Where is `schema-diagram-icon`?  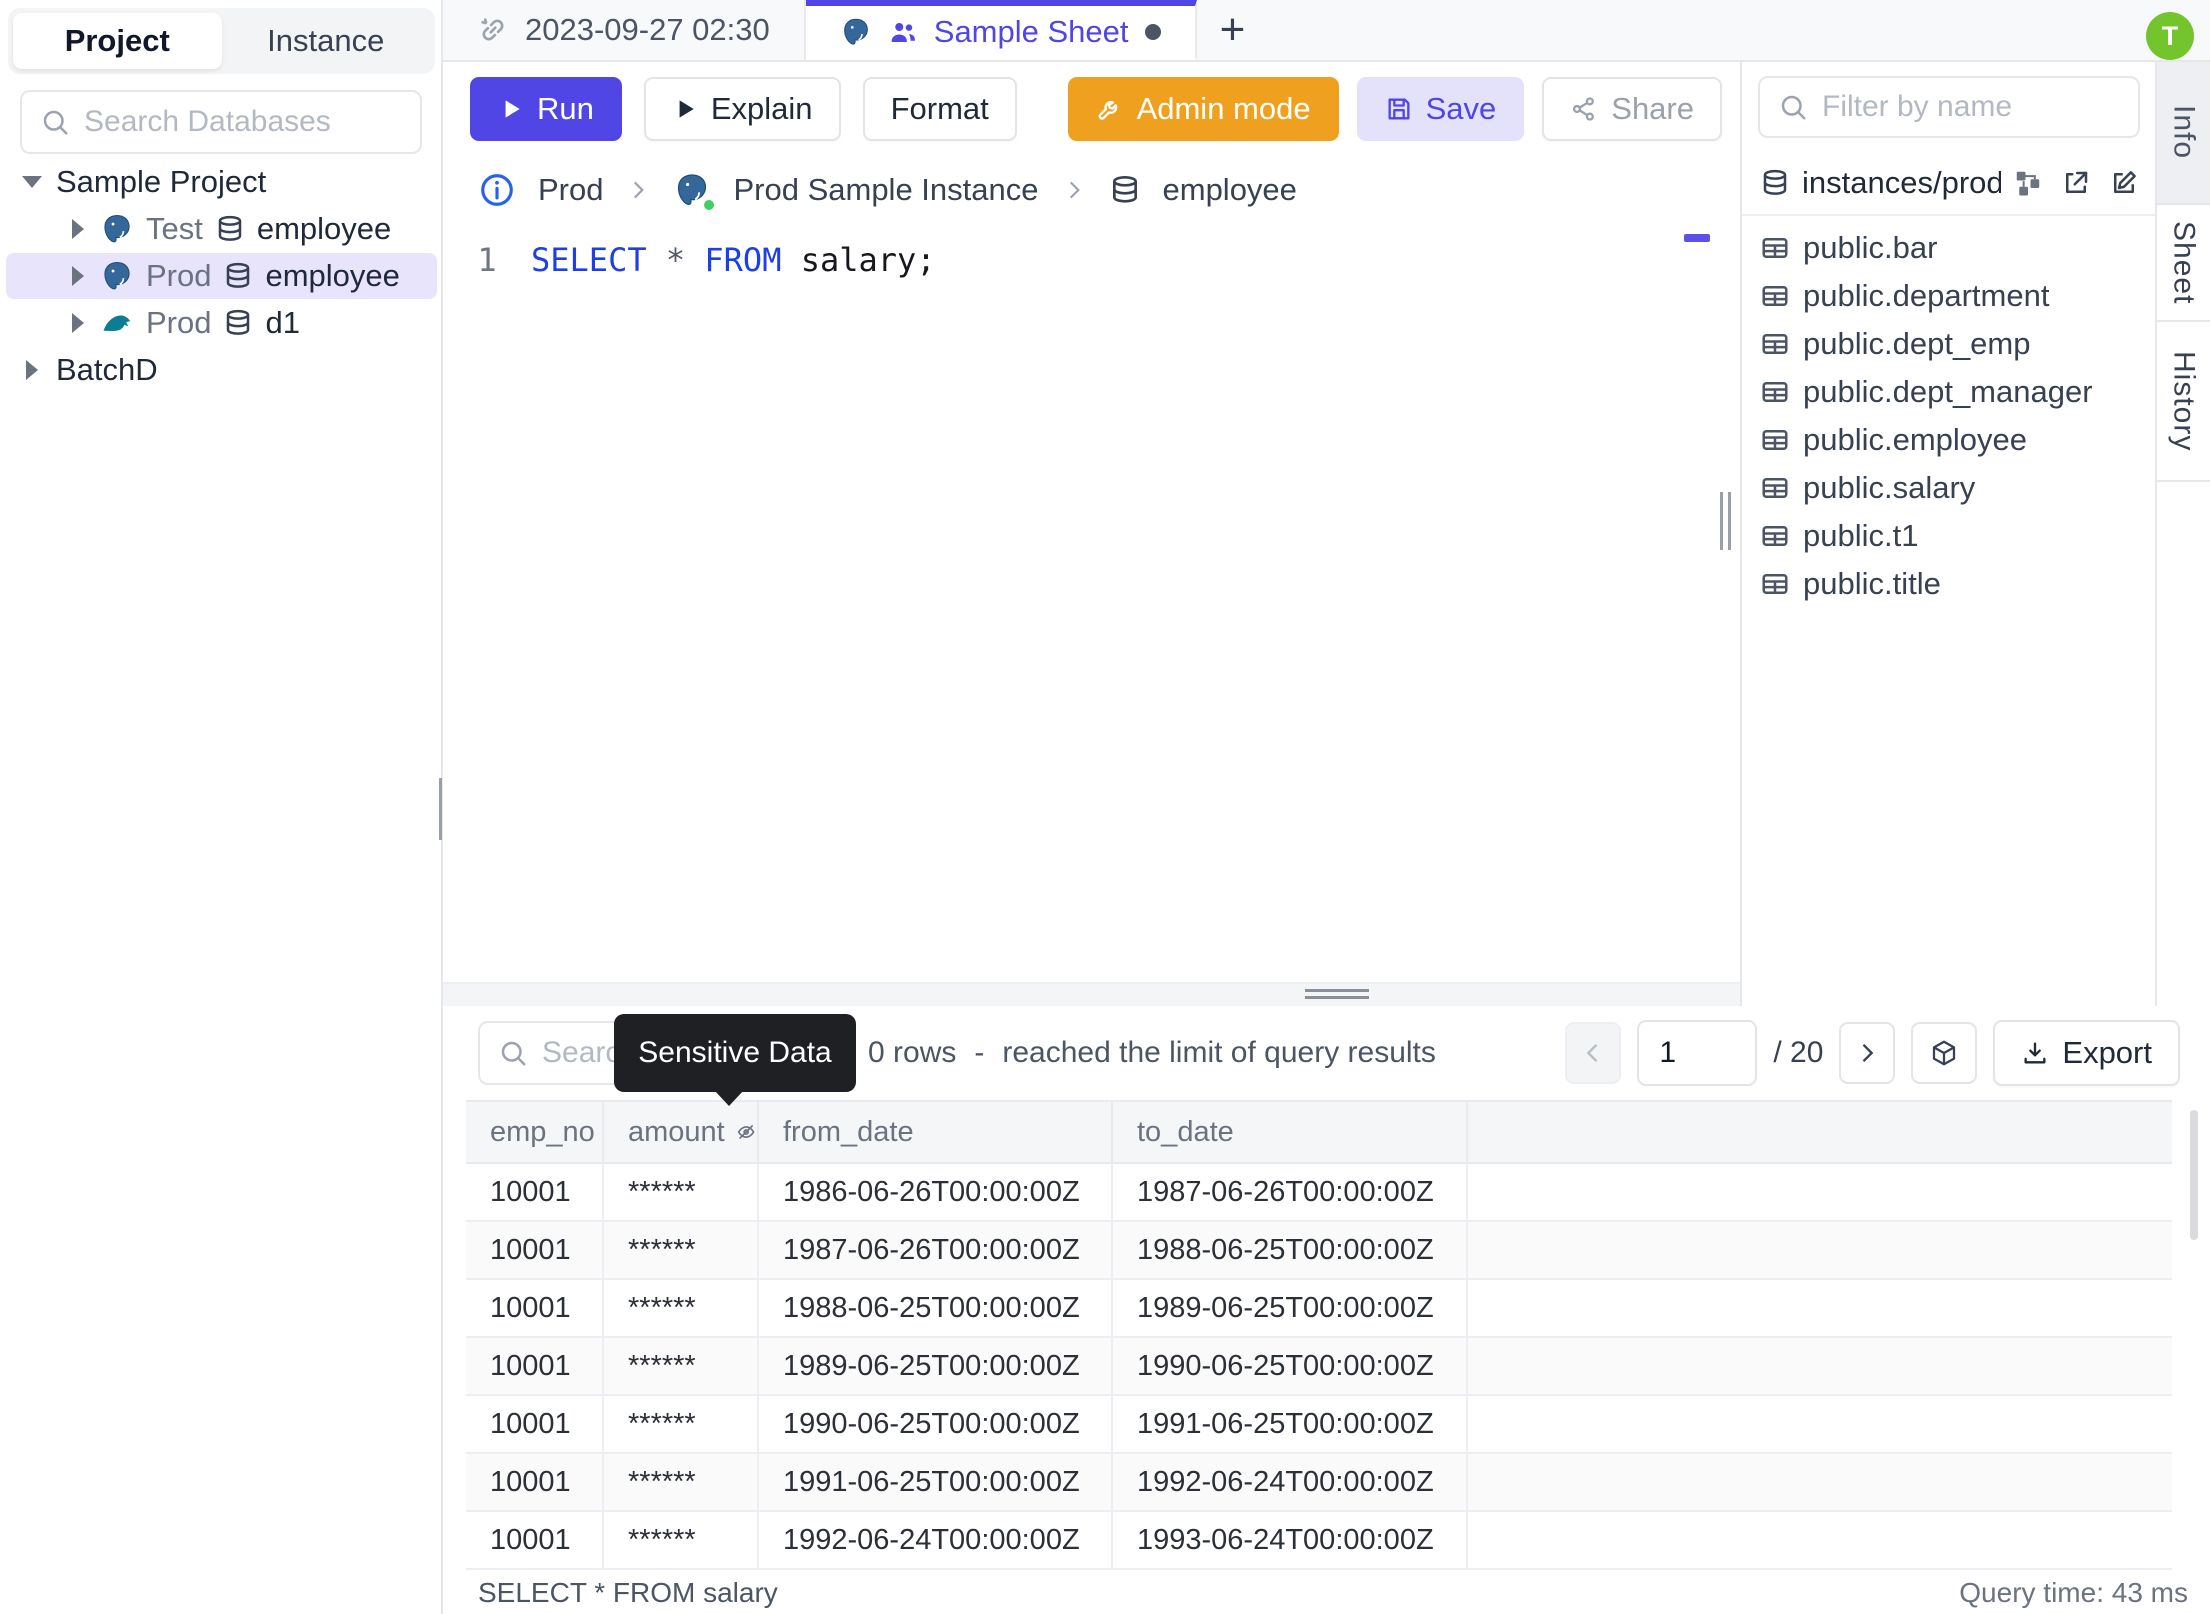
schema-diagram-icon is located at coordinates (2028, 183).